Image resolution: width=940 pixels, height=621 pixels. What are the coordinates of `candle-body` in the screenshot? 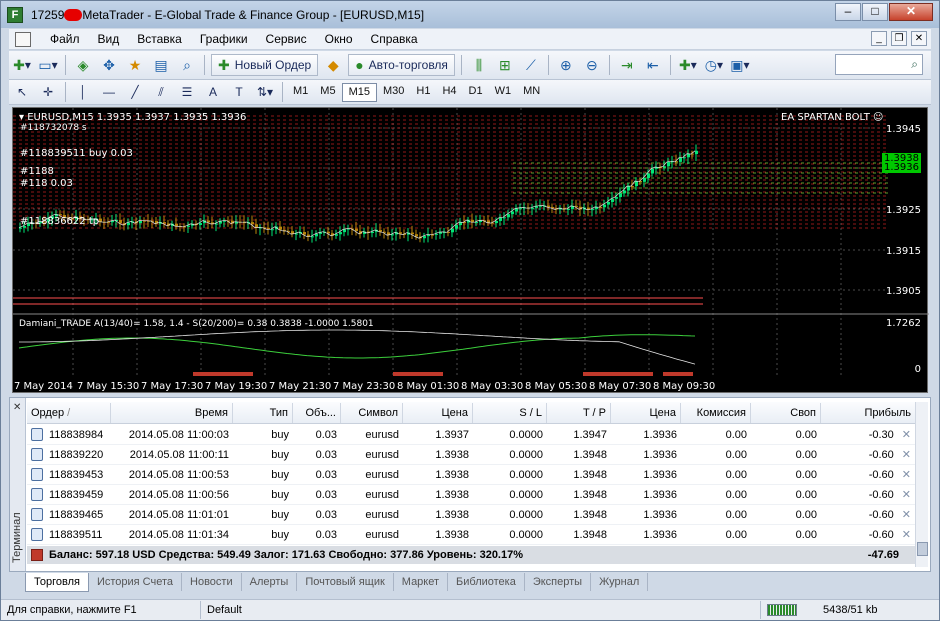 It's located at (548, 206).